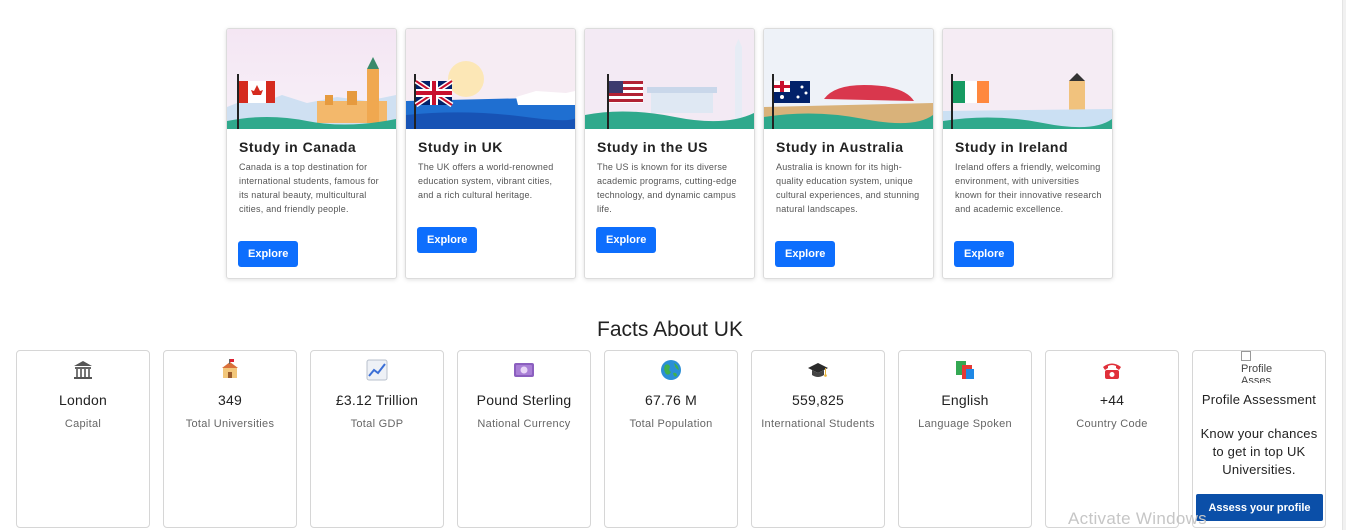  Describe the element at coordinates (1112, 439) in the screenshot. I see `fact-card-country-code: +44 Country Code` at that location.